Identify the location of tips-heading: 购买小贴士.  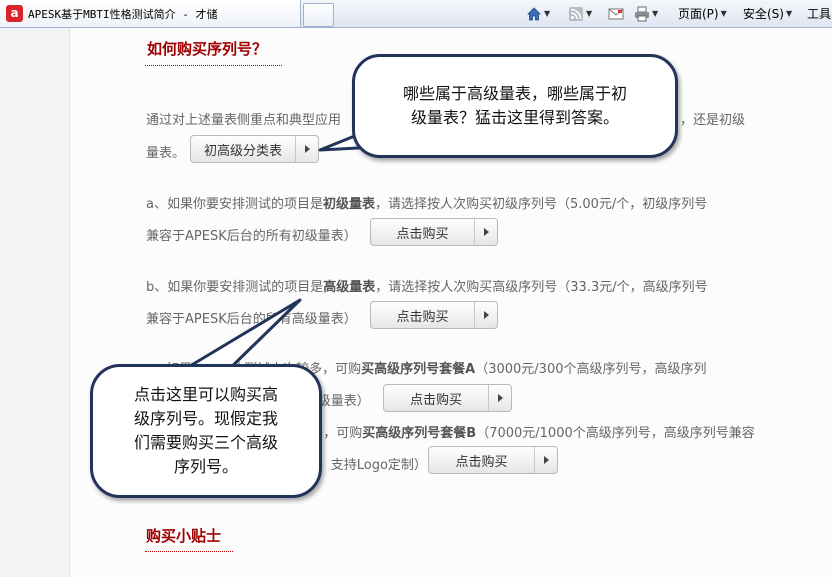
(184, 536).